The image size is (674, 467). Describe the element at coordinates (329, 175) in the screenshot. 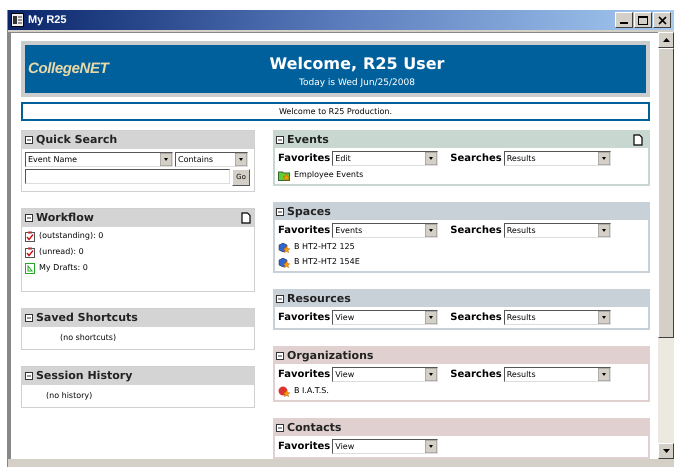

I see `favorite-link: Employee Events` at that location.